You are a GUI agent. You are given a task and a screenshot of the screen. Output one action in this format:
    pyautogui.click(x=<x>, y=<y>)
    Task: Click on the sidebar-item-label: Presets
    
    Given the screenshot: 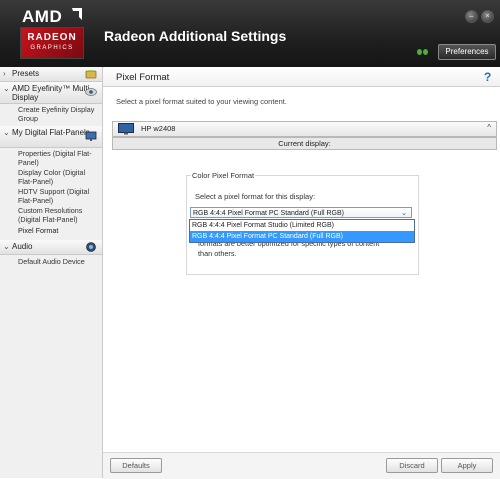 What is the action you would take?
    pyautogui.click(x=26, y=73)
    